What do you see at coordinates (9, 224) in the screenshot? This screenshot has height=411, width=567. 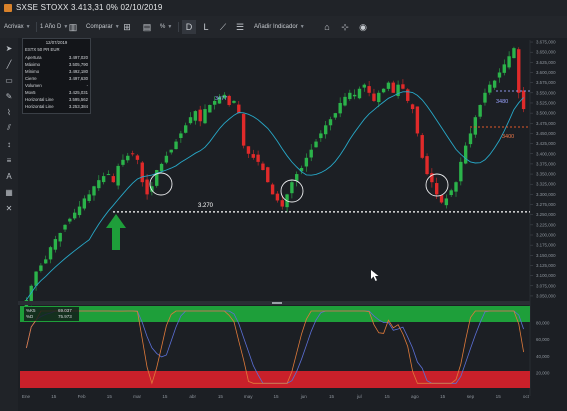 I see `drawing-tools-sidebar: ➤ ╱ ▭ ✎ ⌇ ⫽ ↕ ≡ A ▦ ✕` at bounding box center [9, 224].